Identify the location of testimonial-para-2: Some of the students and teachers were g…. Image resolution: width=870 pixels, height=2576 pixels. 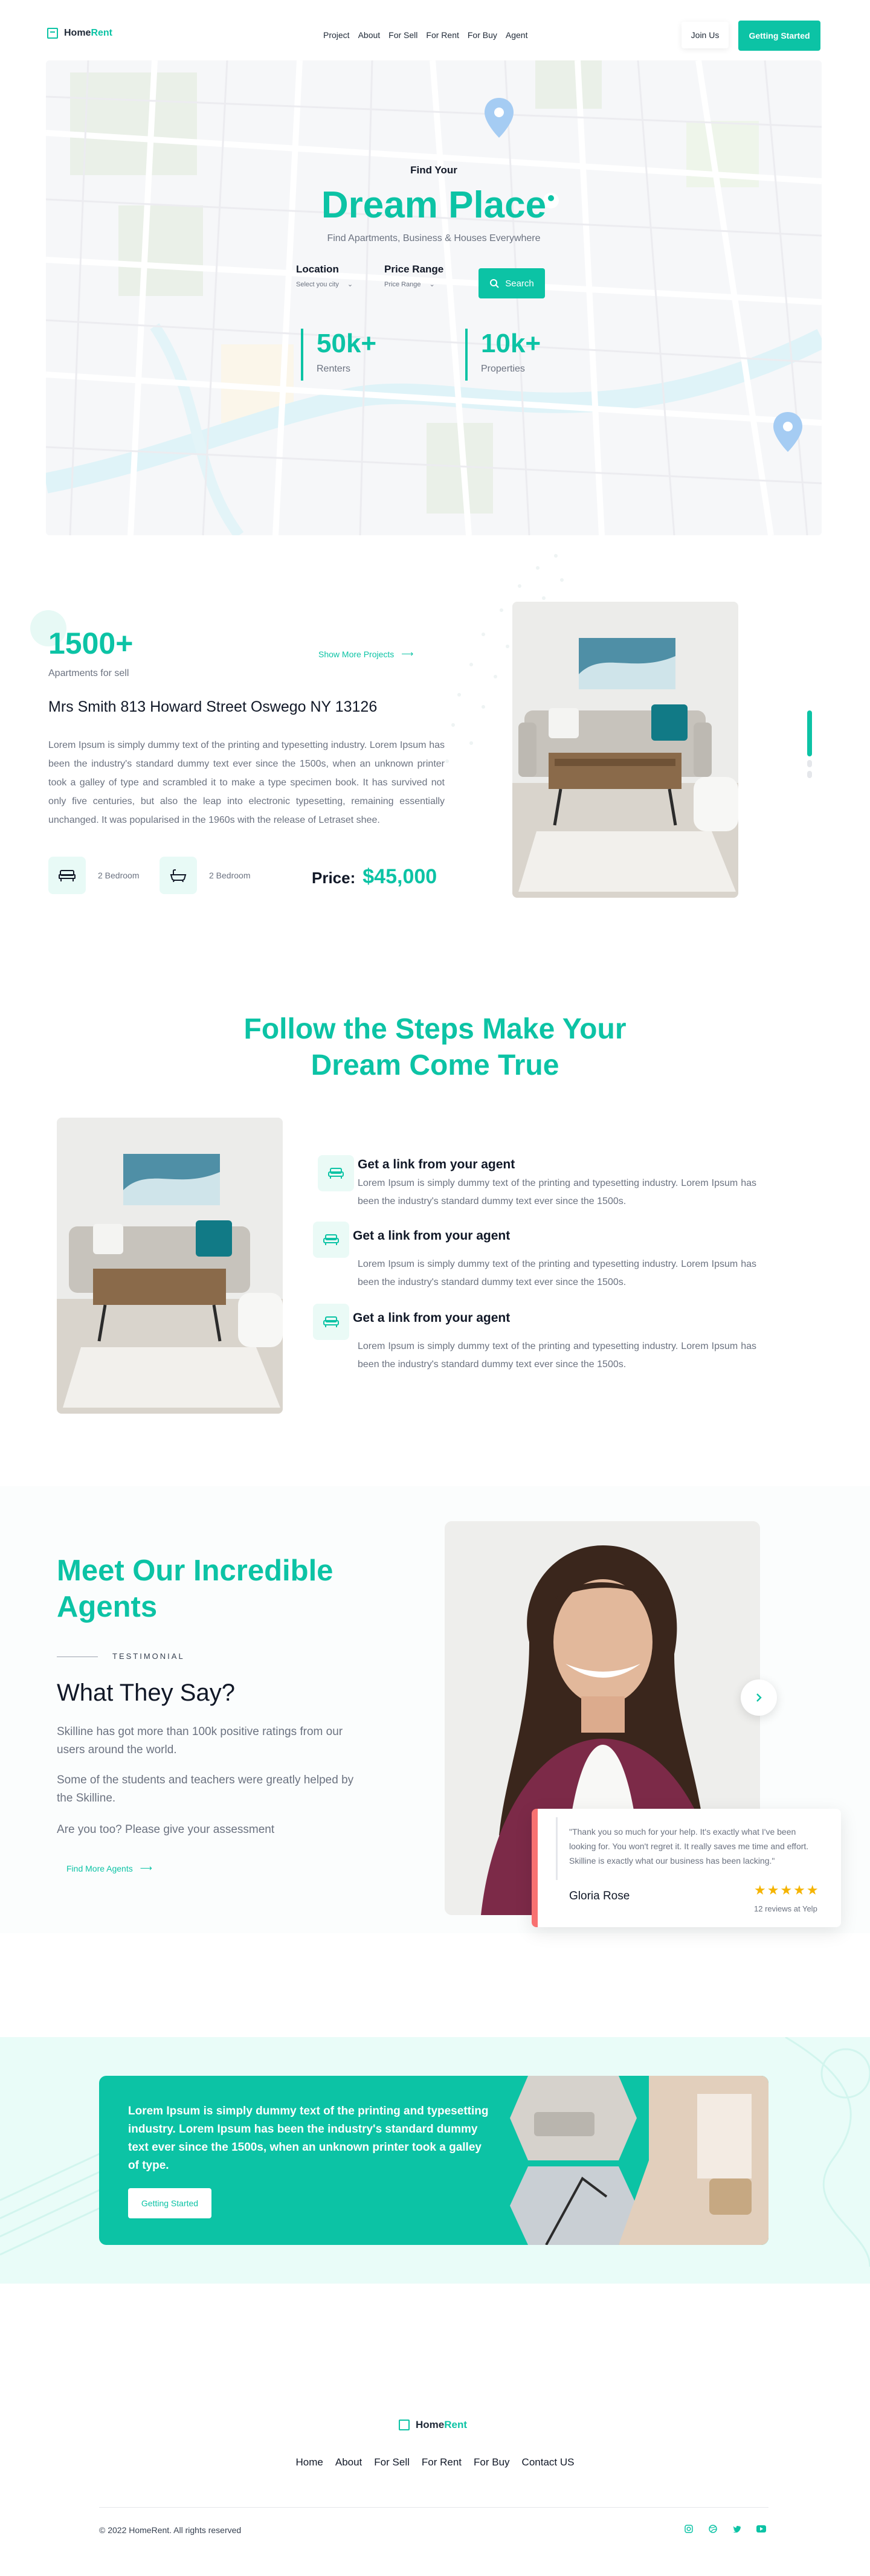
(205, 1789).